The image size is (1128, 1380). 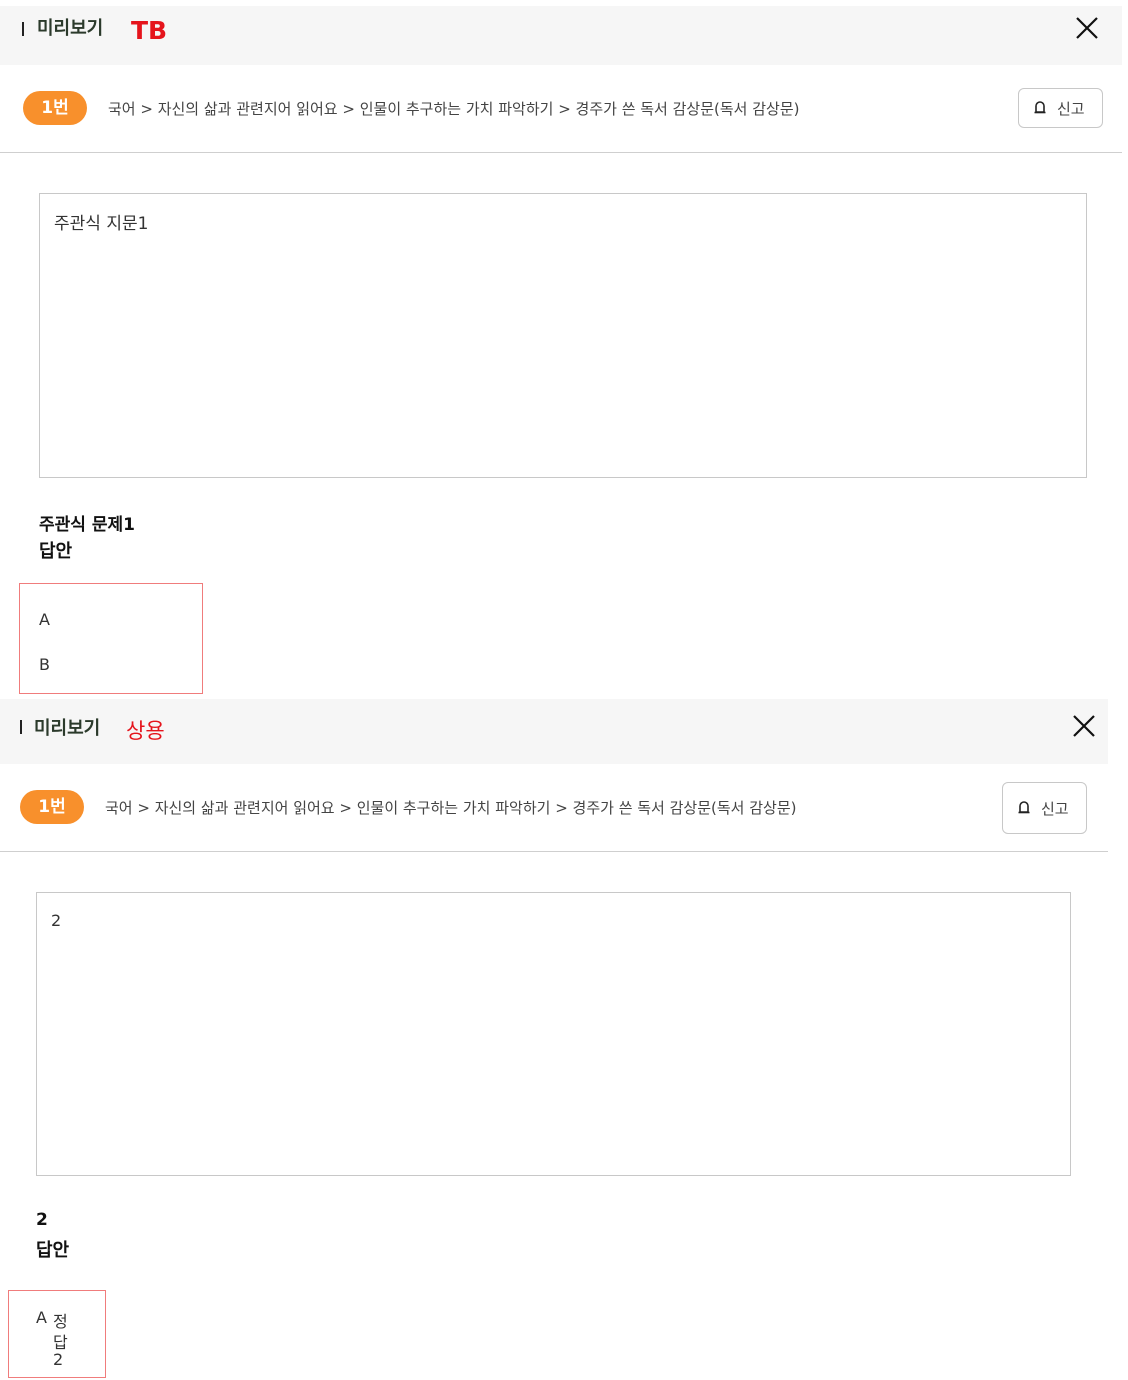 I want to click on top-preview-title: 미리보기, so click(x=70, y=28).